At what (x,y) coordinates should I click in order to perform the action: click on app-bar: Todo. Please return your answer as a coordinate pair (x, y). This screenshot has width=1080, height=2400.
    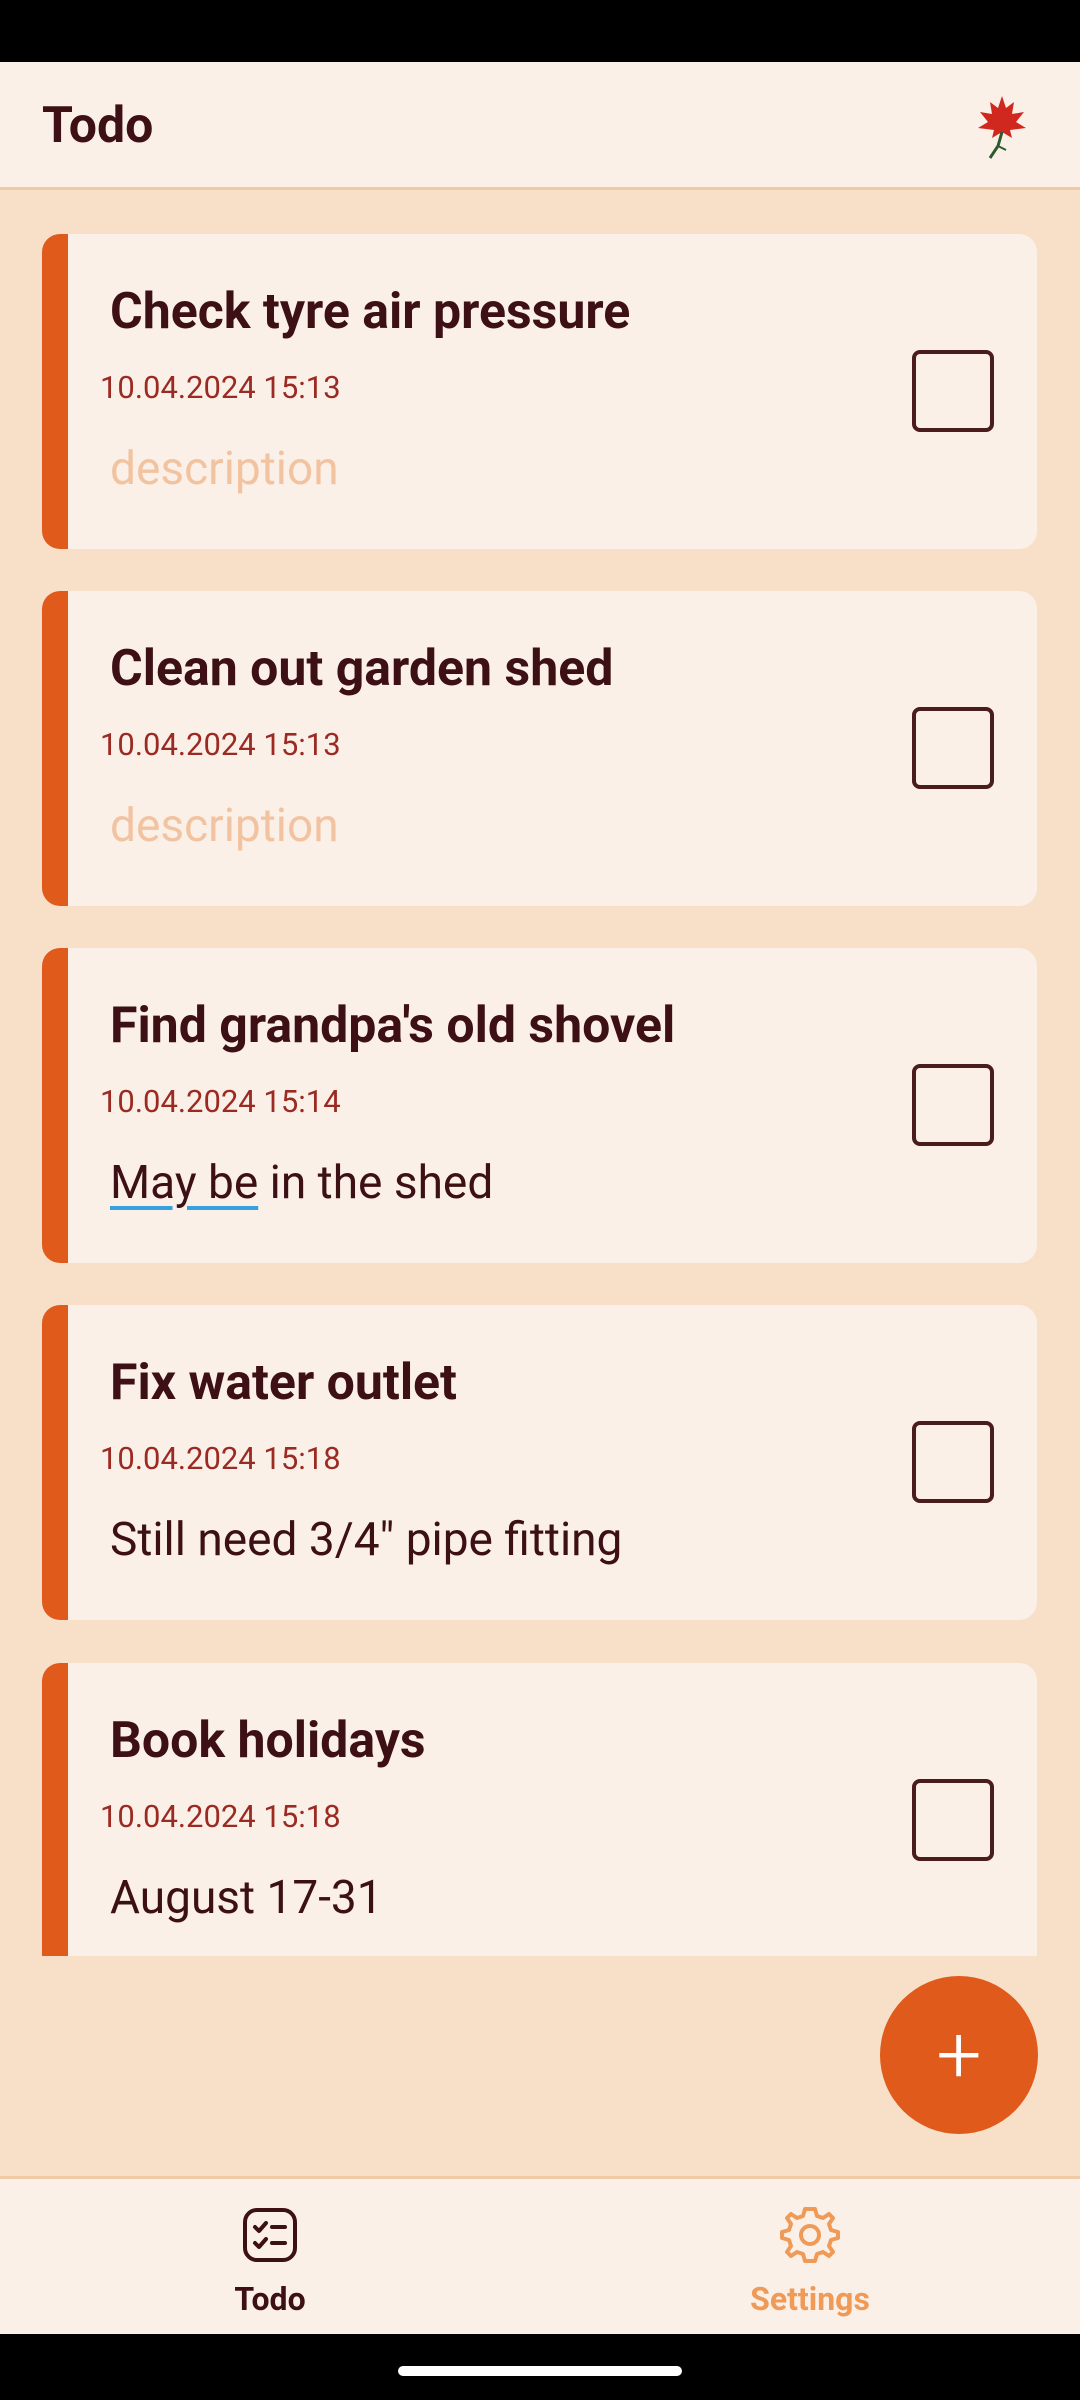
    Looking at the image, I should click on (540, 126).